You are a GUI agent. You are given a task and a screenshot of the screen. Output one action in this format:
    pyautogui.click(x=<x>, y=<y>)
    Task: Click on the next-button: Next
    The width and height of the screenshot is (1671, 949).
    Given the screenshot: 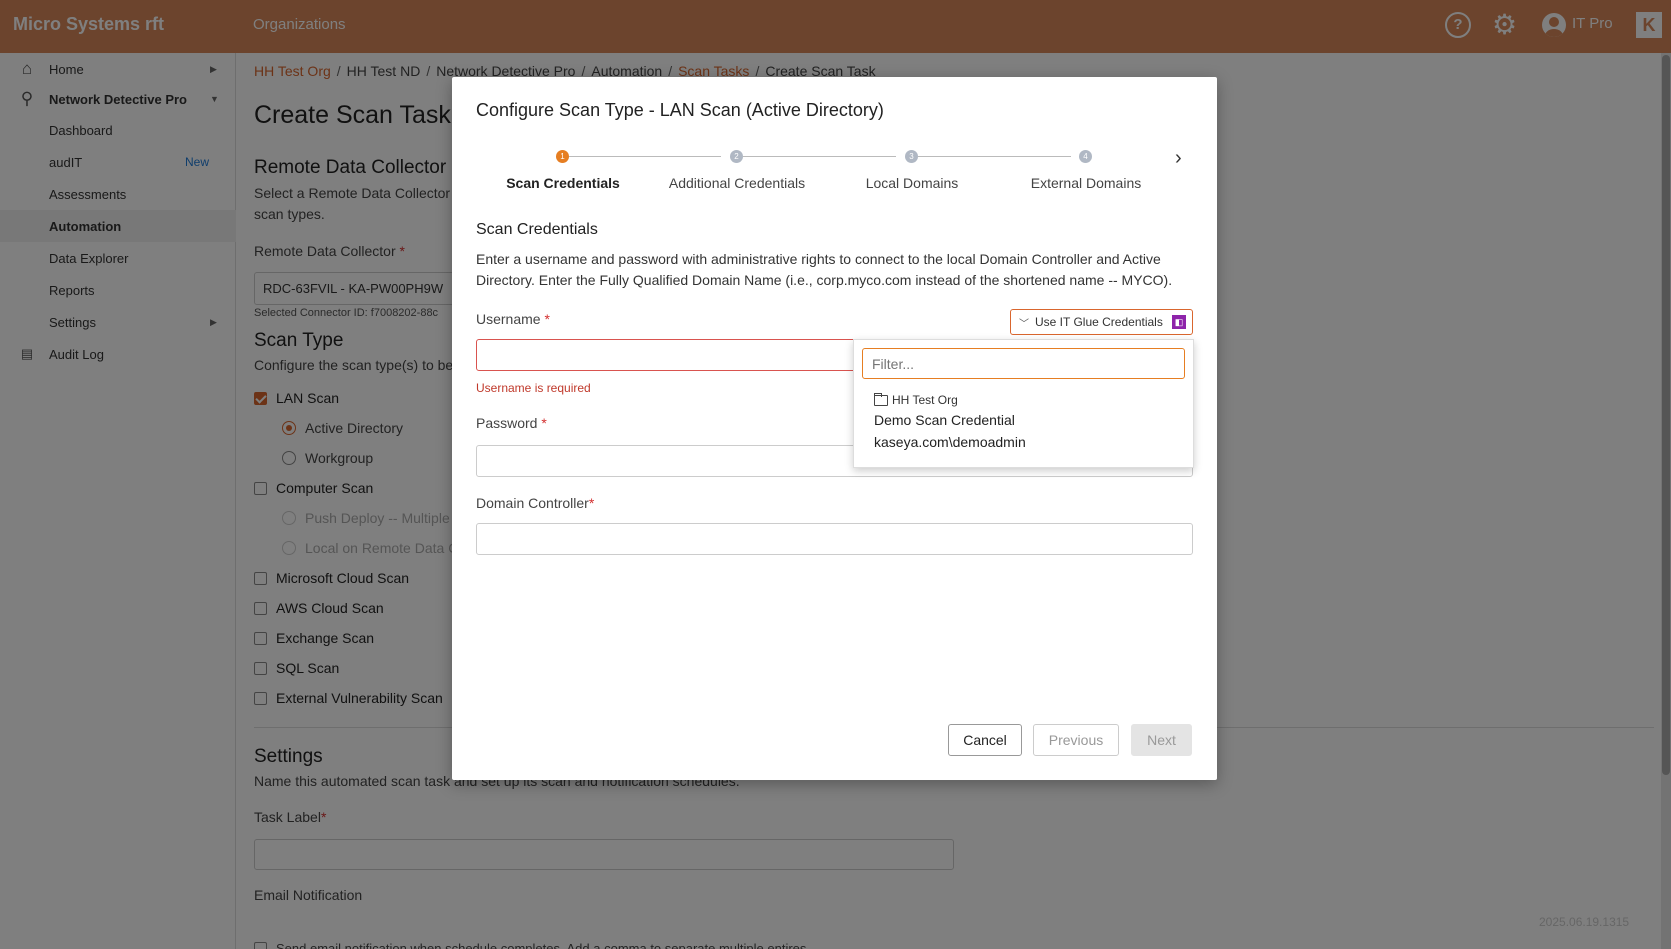 What is the action you would take?
    pyautogui.click(x=1161, y=740)
    